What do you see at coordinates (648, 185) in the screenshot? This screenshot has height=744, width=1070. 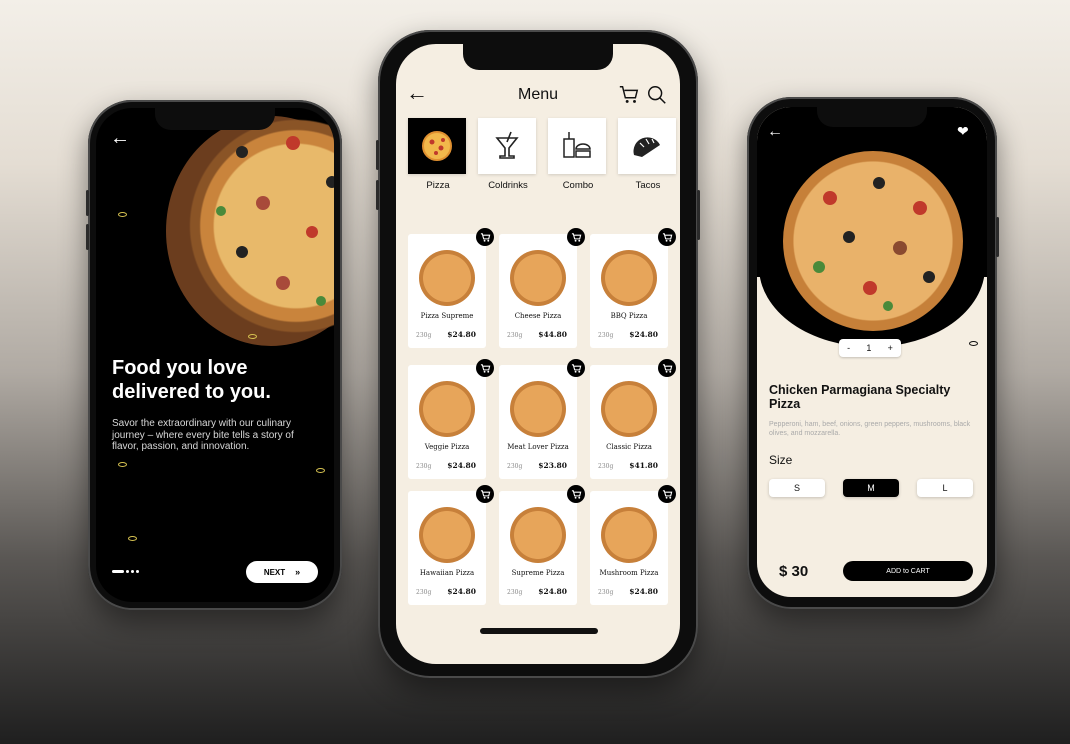 I see `category-label: Tacos` at bounding box center [648, 185].